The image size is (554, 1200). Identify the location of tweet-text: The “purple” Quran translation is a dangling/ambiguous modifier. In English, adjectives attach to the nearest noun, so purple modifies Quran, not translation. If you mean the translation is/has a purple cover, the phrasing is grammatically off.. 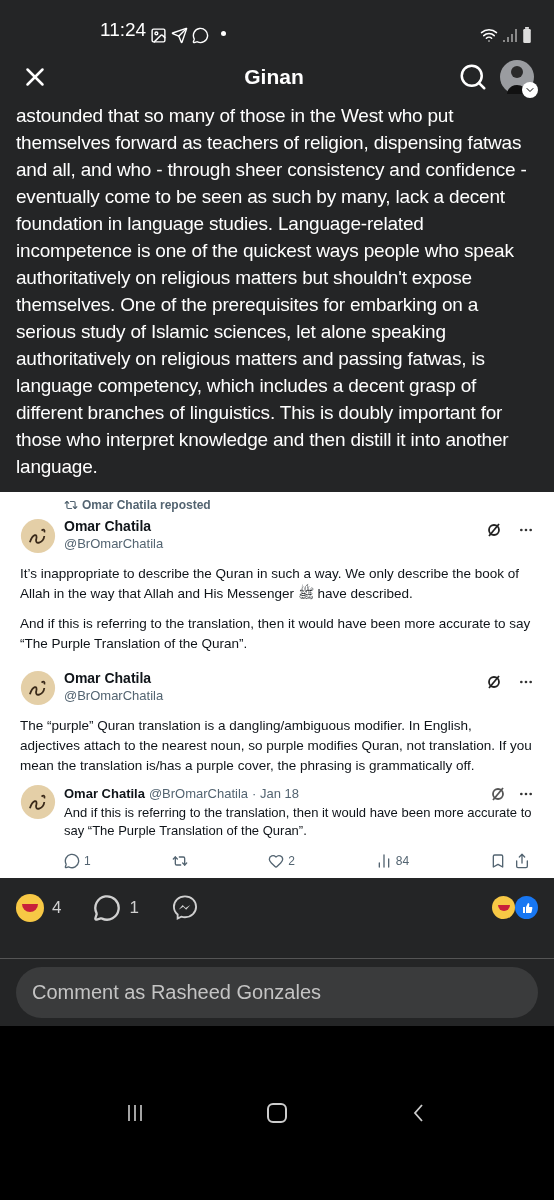
(276, 746).